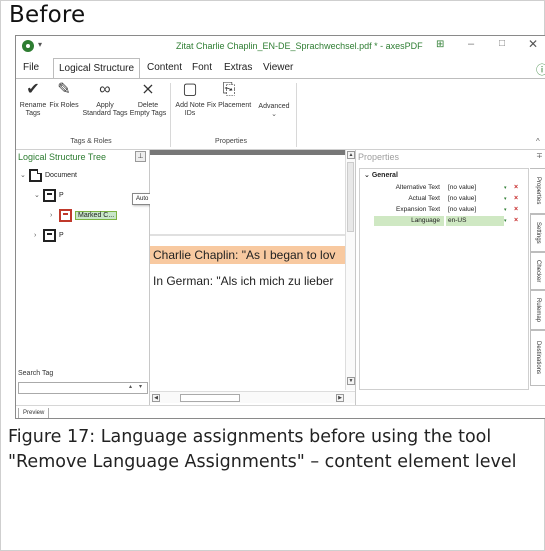 This screenshot has height=551, width=545. What do you see at coordinates (537, 191) in the screenshot?
I see `tab-properties: Properties` at bounding box center [537, 191].